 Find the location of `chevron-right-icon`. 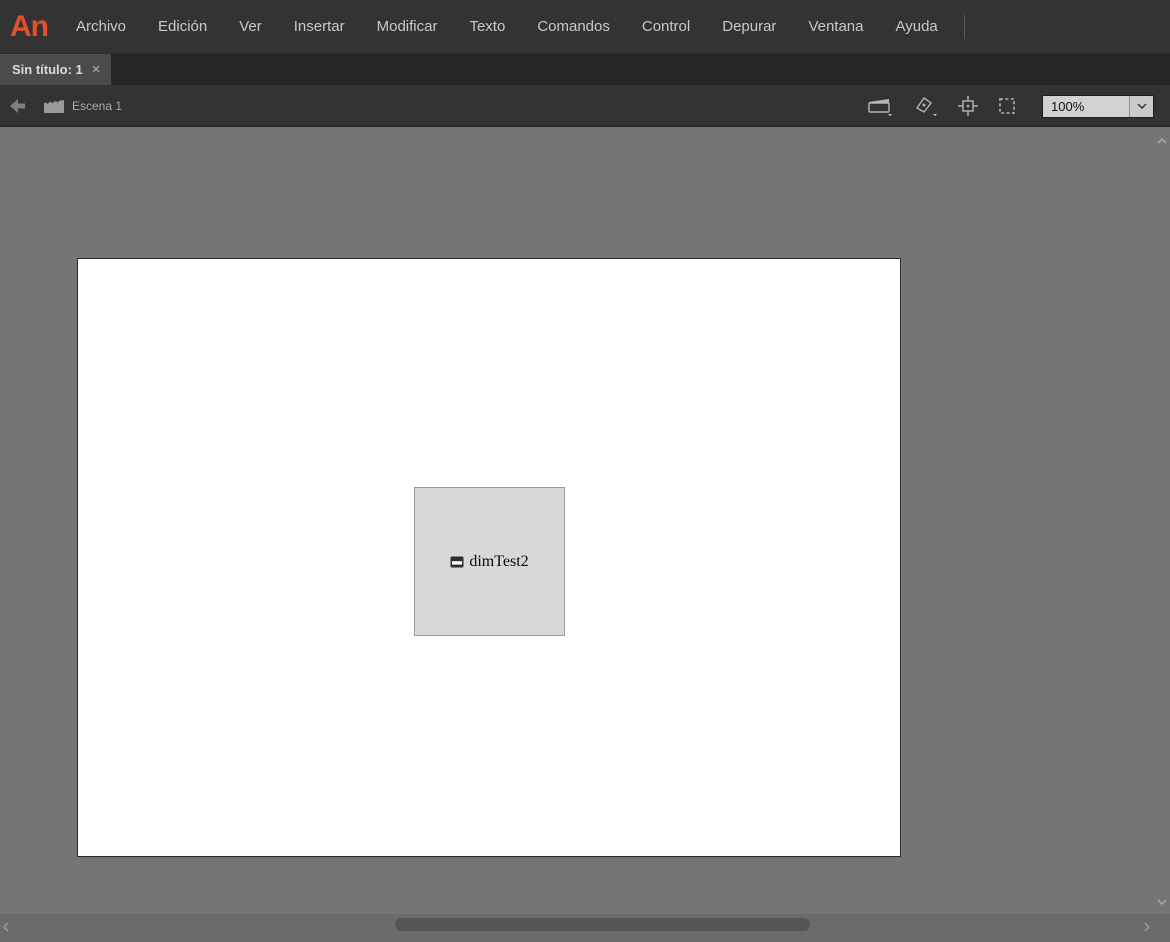

chevron-right-icon is located at coordinates (1147, 928).